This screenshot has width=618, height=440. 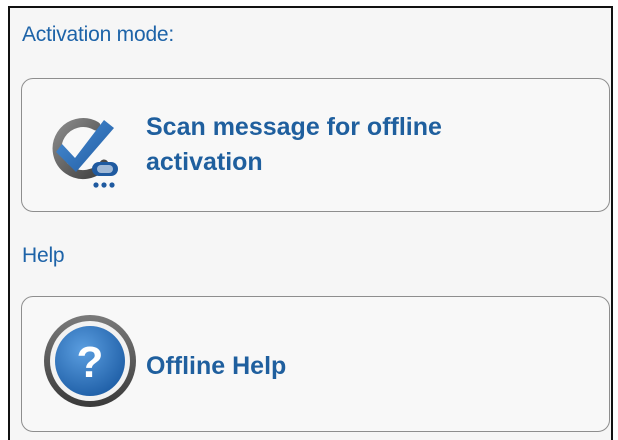 I want to click on activation-mode-heading: Activation mode:, so click(x=98, y=34).